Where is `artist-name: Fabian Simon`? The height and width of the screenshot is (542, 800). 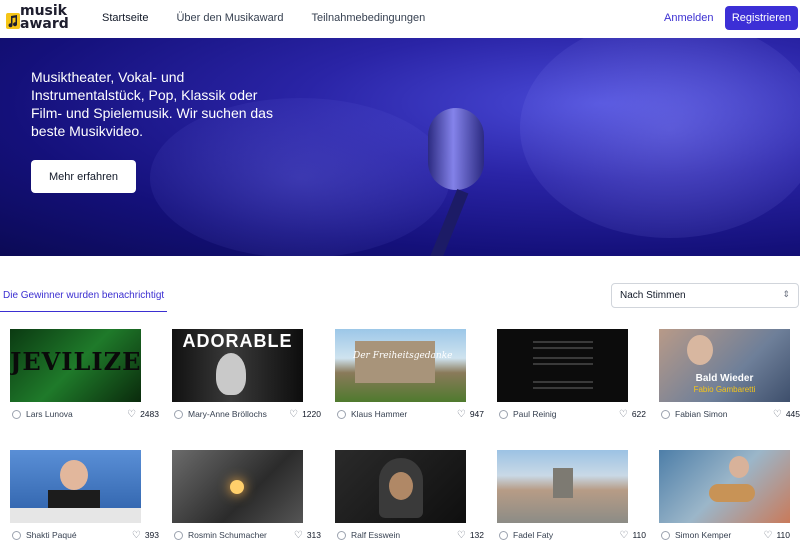
artist-name: Fabian Simon is located at coordinates (701, 414).